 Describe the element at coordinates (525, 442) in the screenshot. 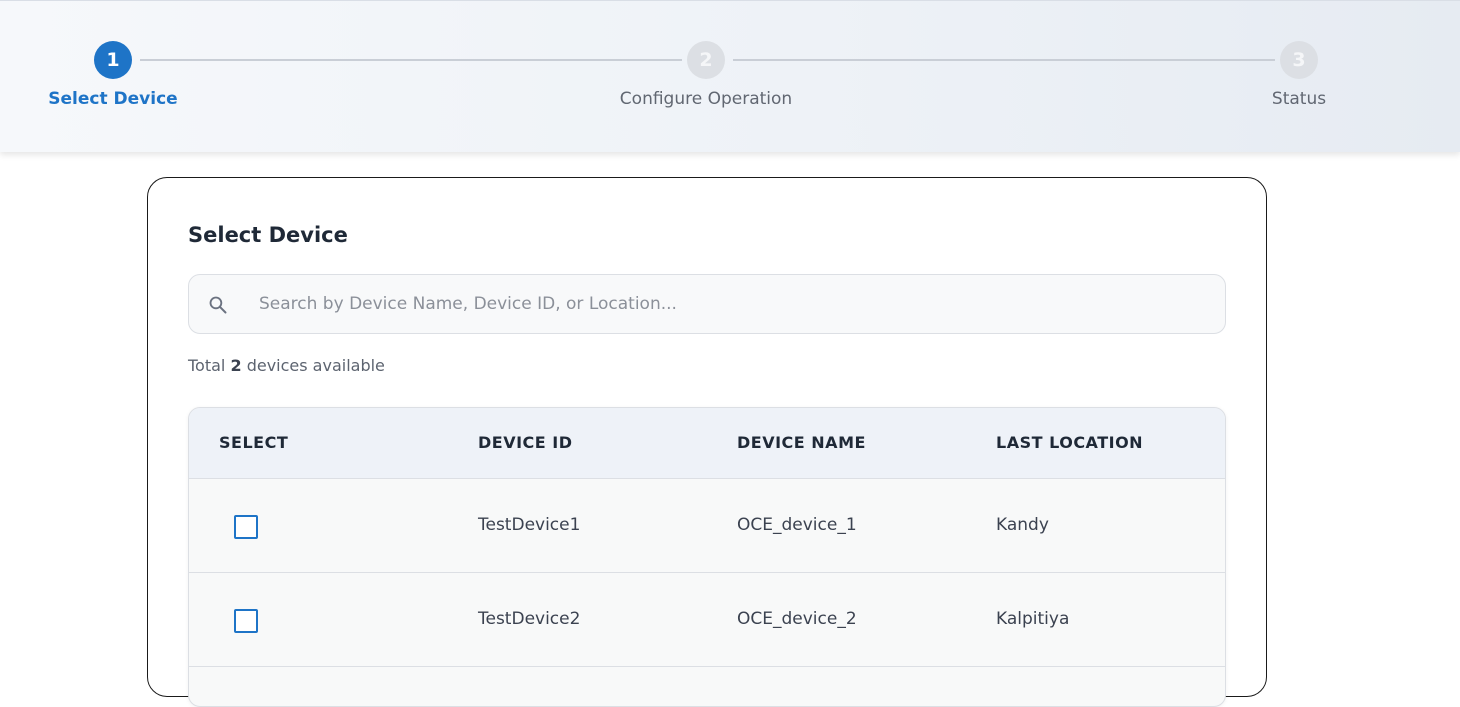

I see `column-header-device-id: DEVICE ID` at that location.